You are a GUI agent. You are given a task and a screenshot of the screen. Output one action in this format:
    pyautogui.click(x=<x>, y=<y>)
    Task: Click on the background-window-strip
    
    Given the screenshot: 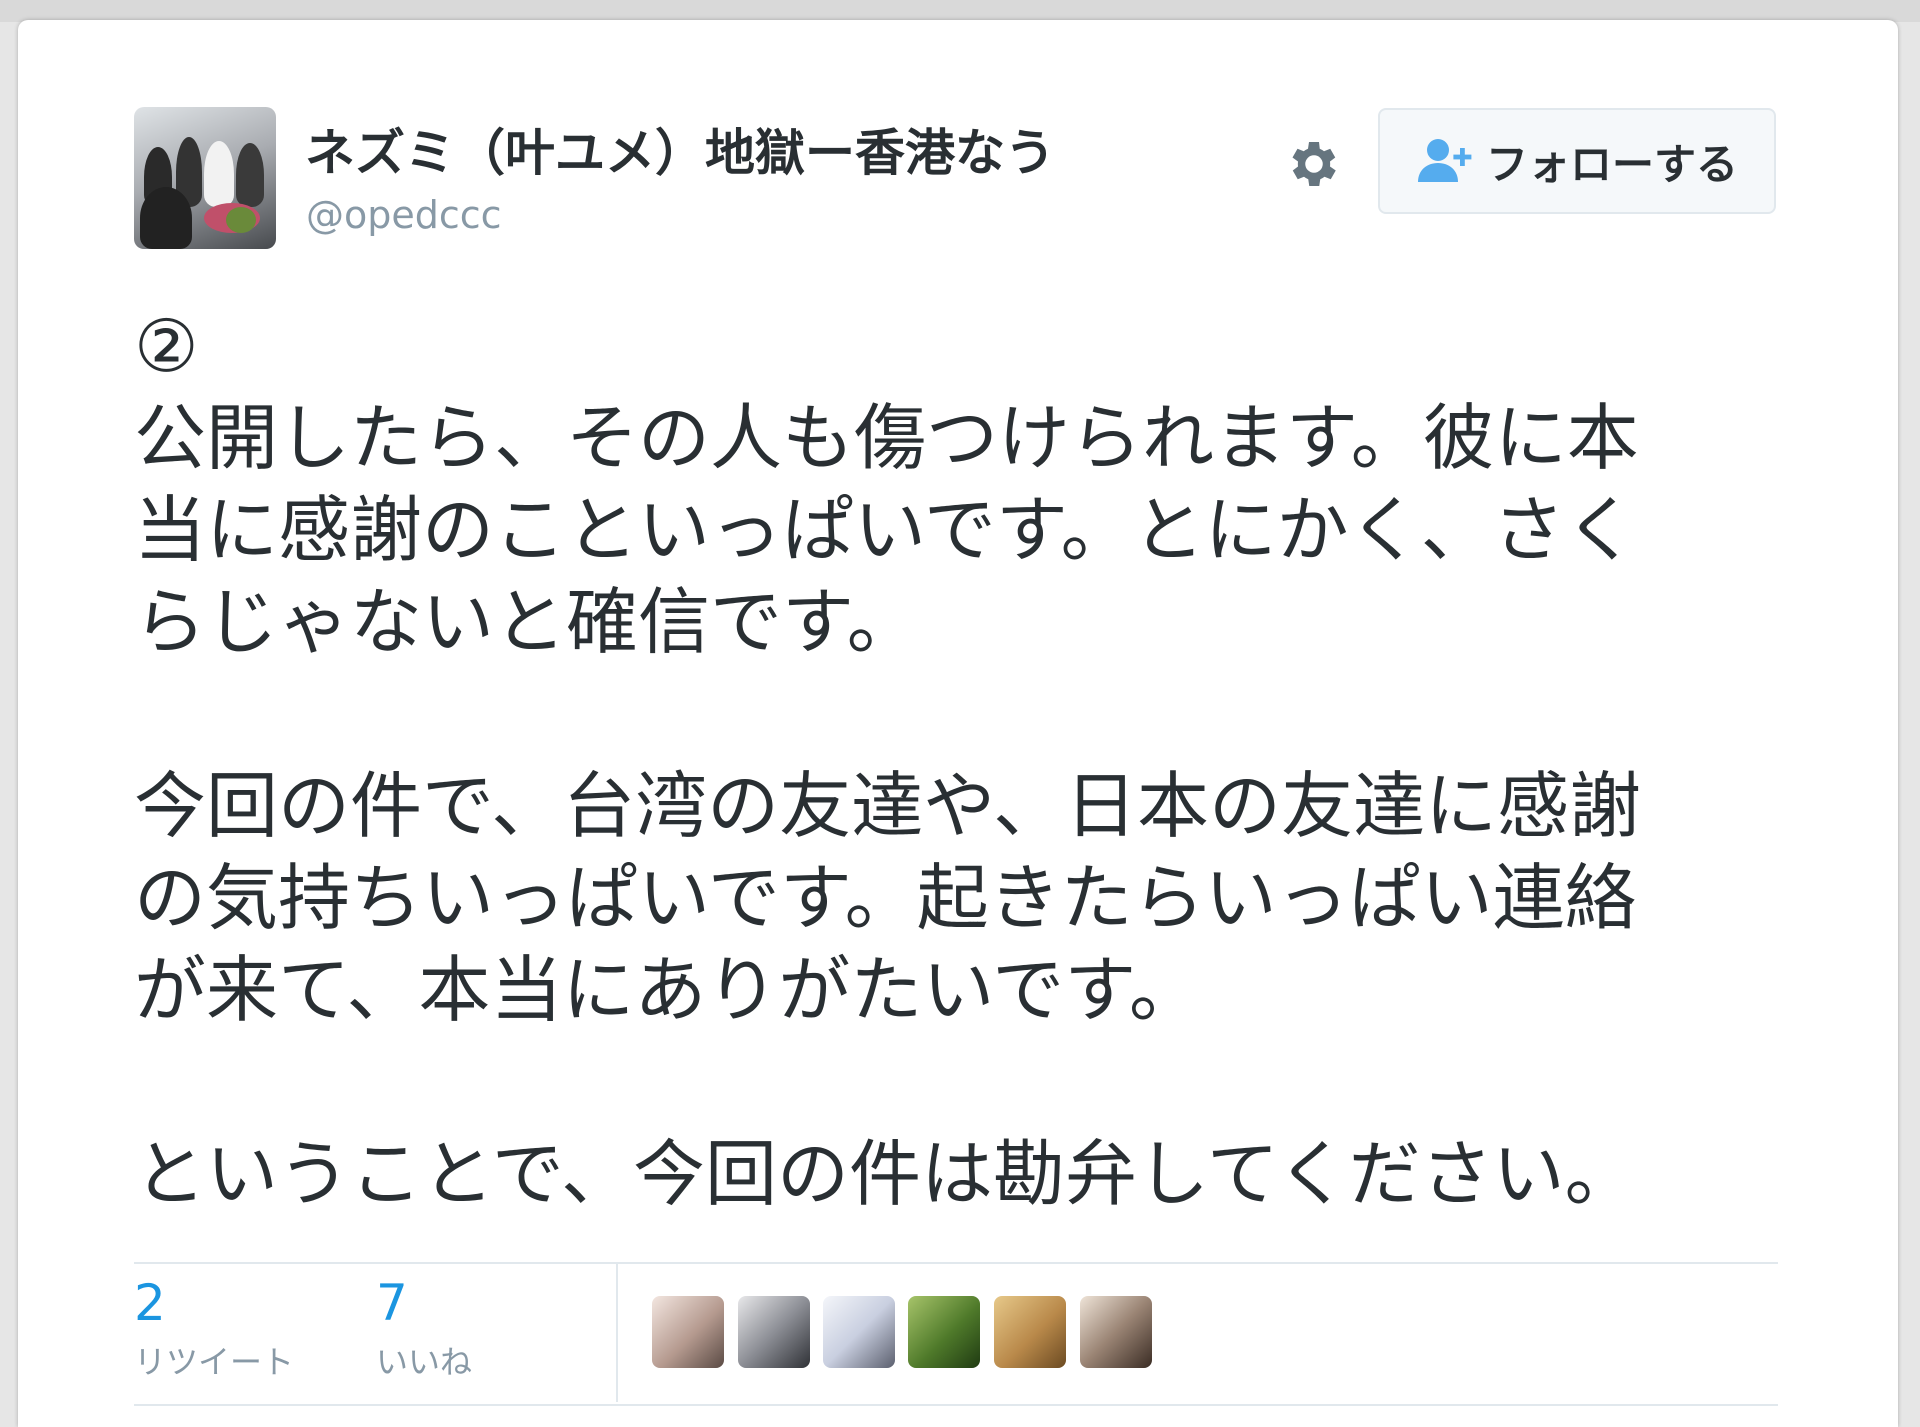 What is the action you would take?
    pyautogui.click(x=960, y=11)
    